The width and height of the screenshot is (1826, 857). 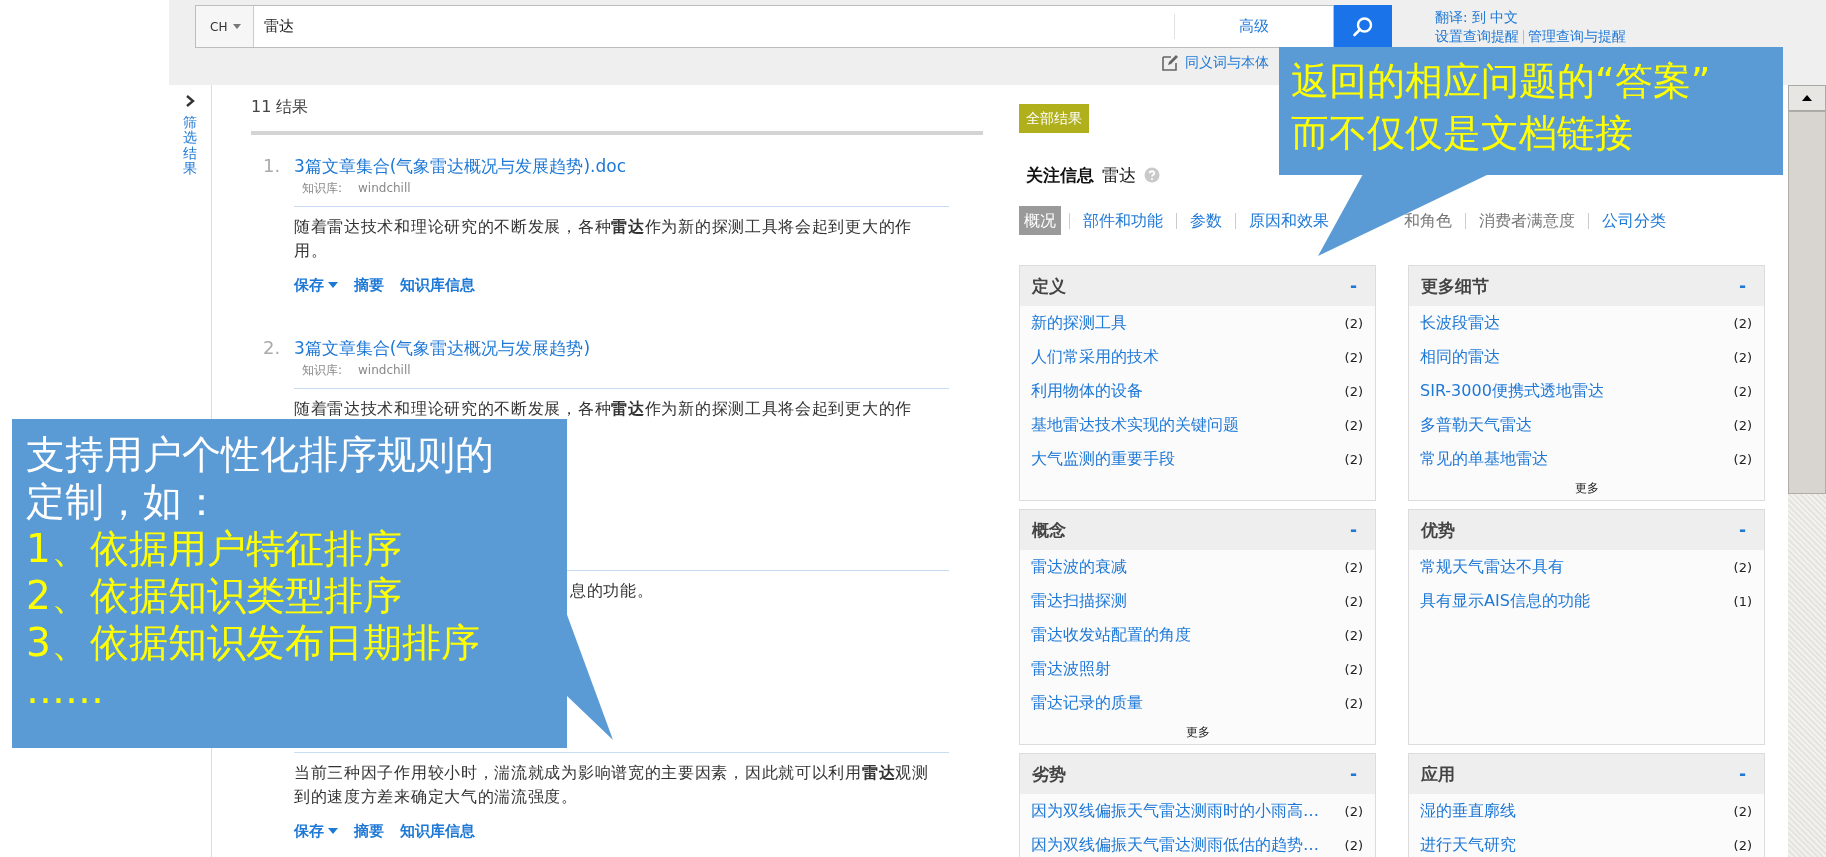 What do you see at coordinates (1079, 567) in the screenshot?
I see `facet-link: 雷达波的衰减` at bounding box center [1079, 567].